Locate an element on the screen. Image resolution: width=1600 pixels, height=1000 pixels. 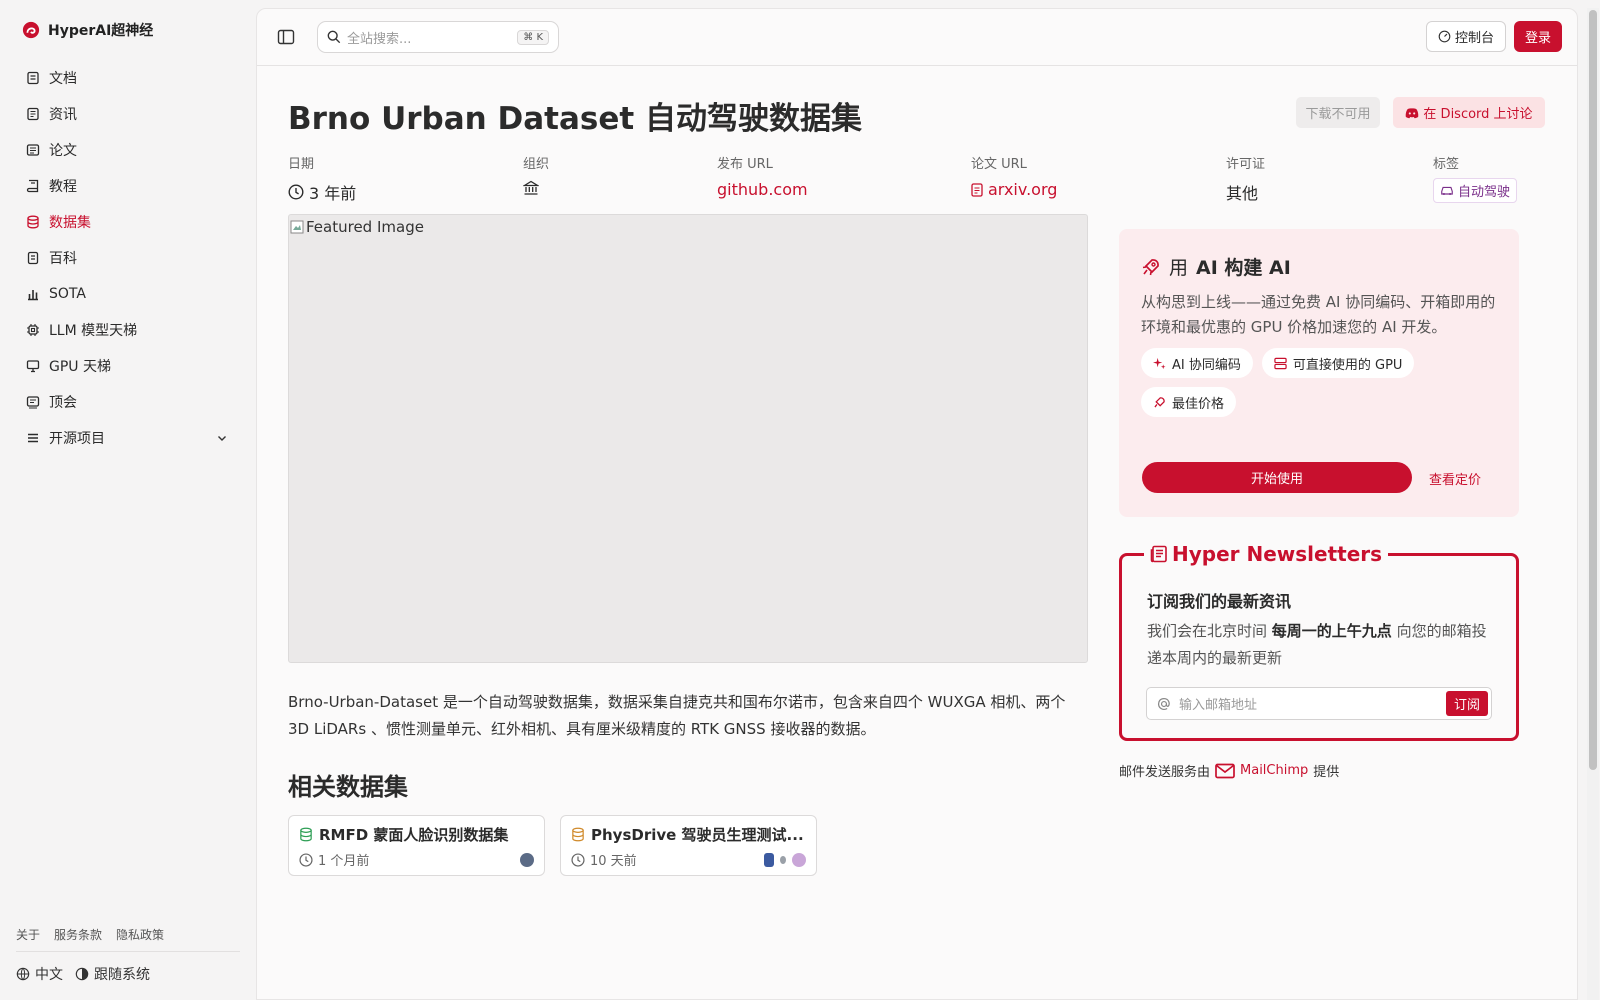
sidebar-bottom: 中文 跟随系统 is located at coordinates (83, 974).